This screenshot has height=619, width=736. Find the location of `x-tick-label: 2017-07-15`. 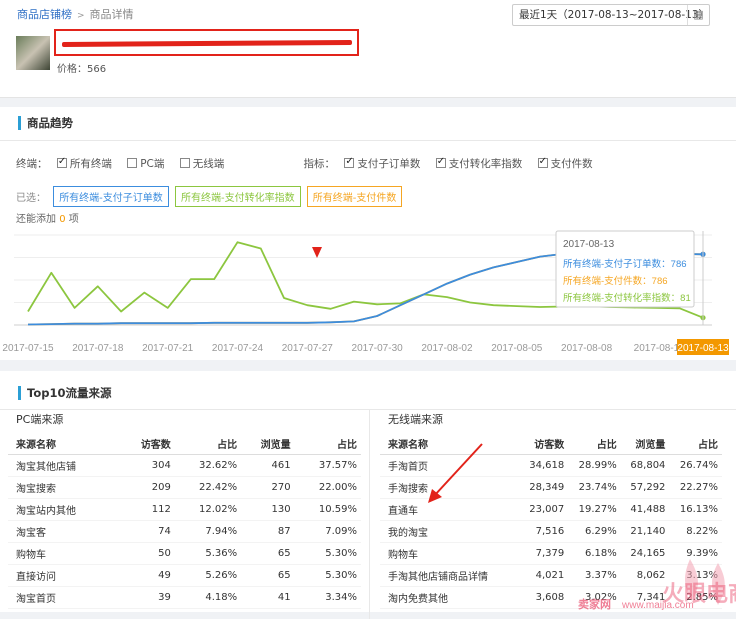

x-tick-label: 2017-07-15 is located at coordinates (28, 348).